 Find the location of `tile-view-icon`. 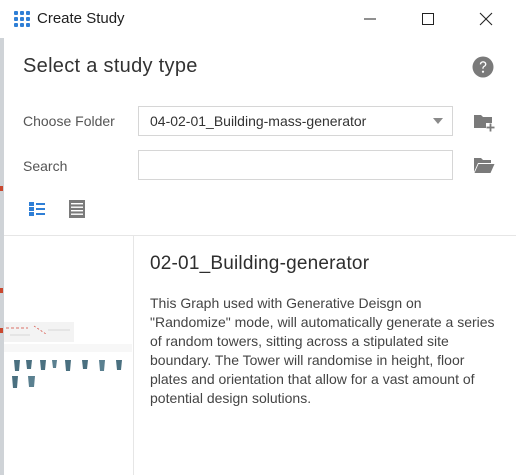

tile-view-icon is located at coordinates (37, 209).